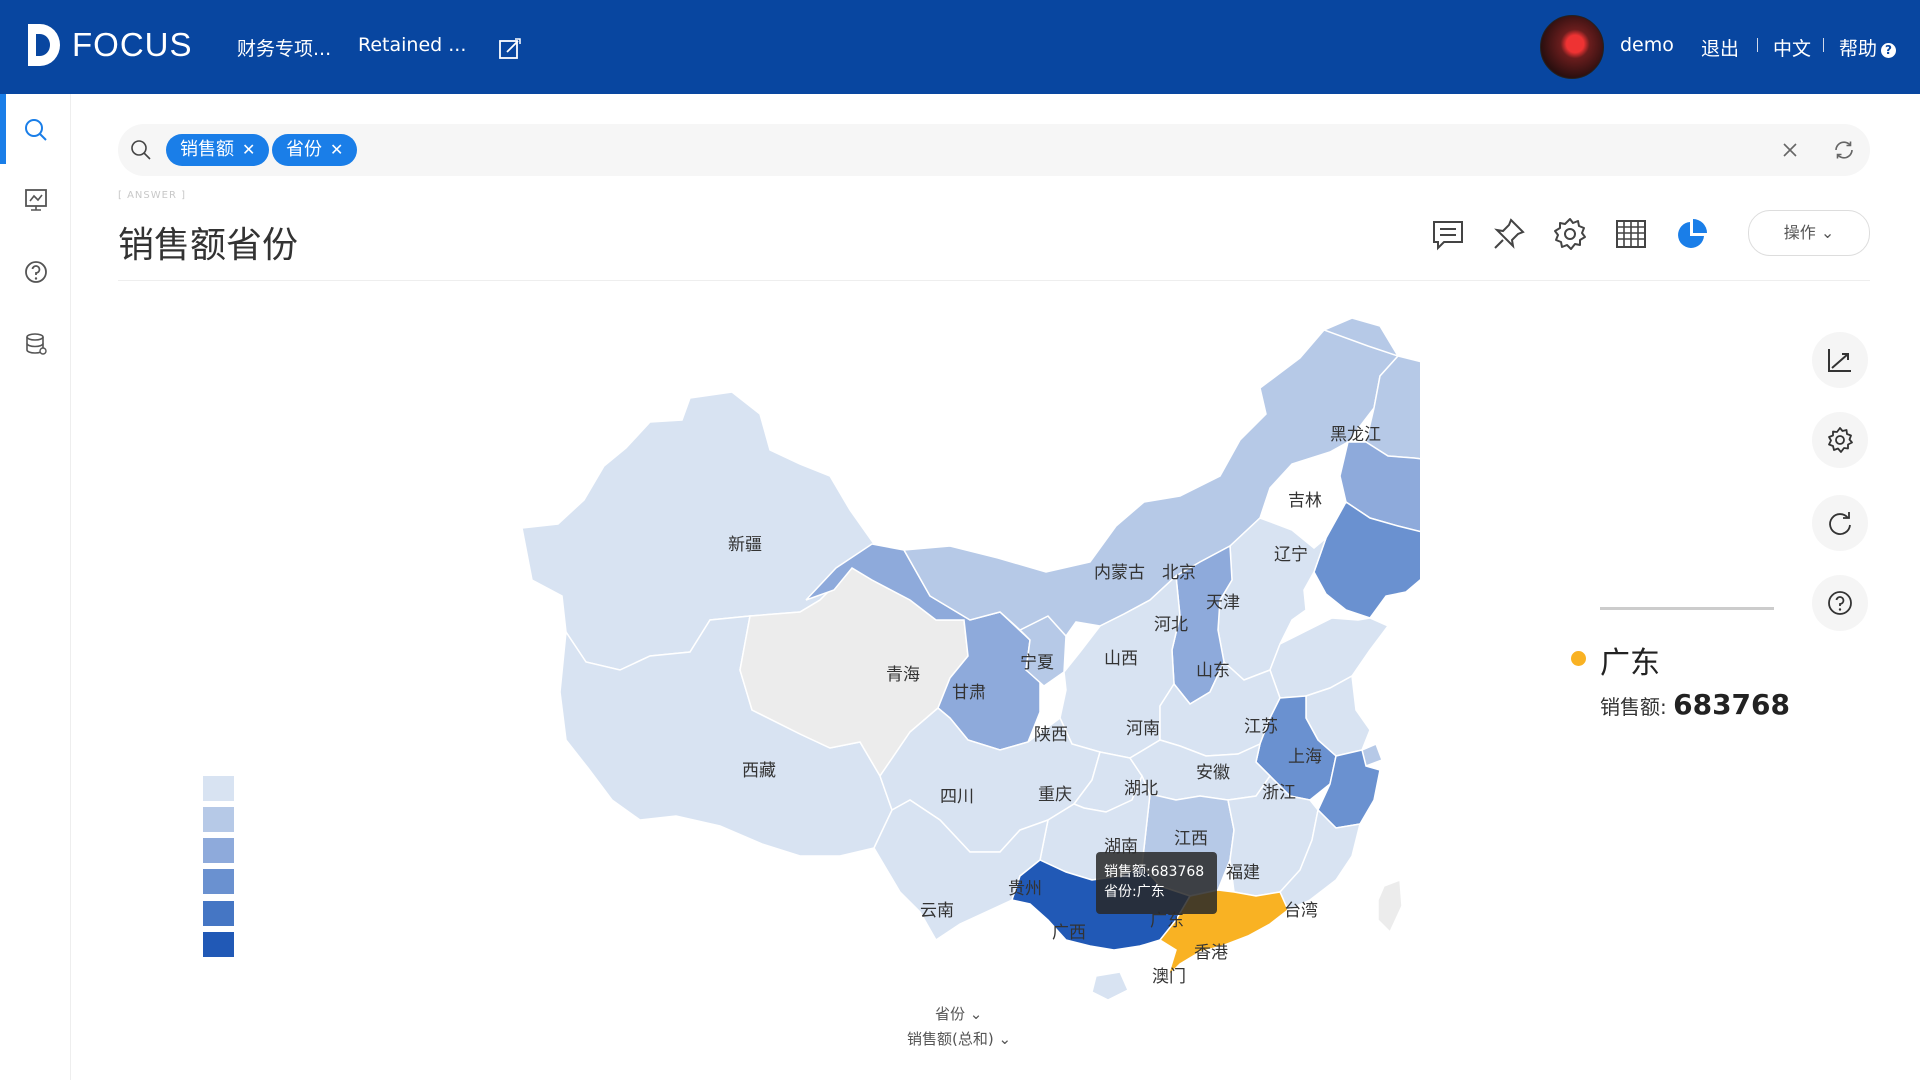 The image size is (1920, 1080). What do you see at coordinates (1141, 789) in the screenshot?
I see `province-label: 湖北` at bounding box center [1141, 789].